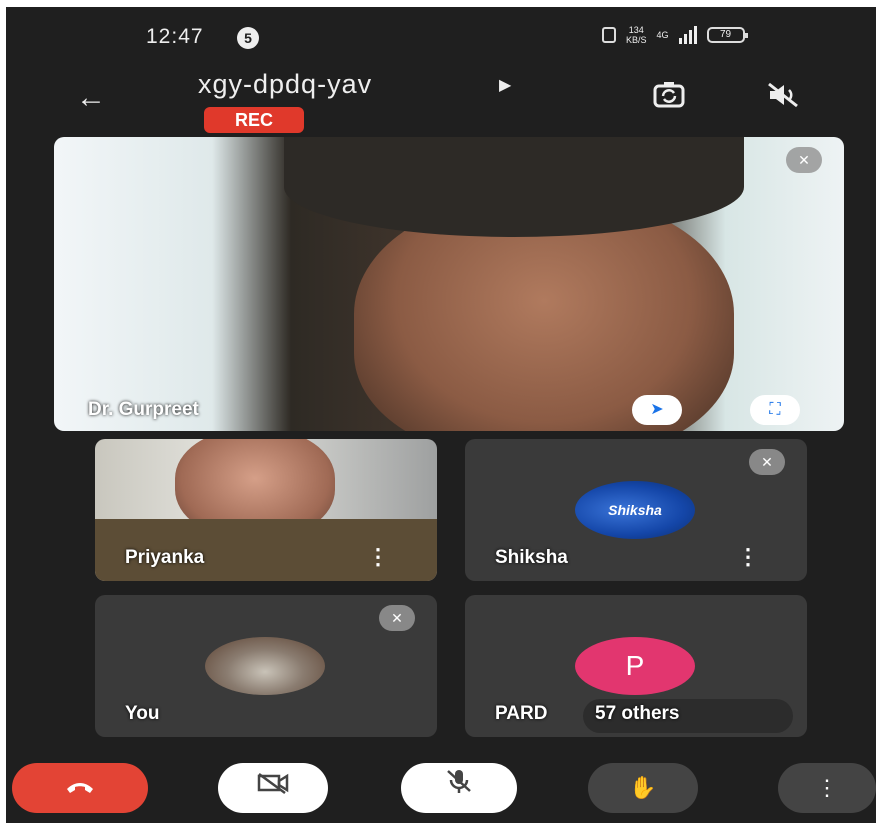 The image size is (881, 824). I want to click on participant-cap, so click(514, 187).